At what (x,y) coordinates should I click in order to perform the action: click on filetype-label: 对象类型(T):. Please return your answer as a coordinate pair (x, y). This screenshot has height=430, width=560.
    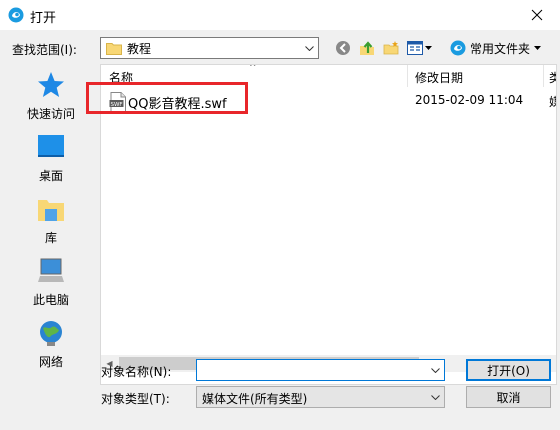
    Looking at the image, I should click on (135, 399).